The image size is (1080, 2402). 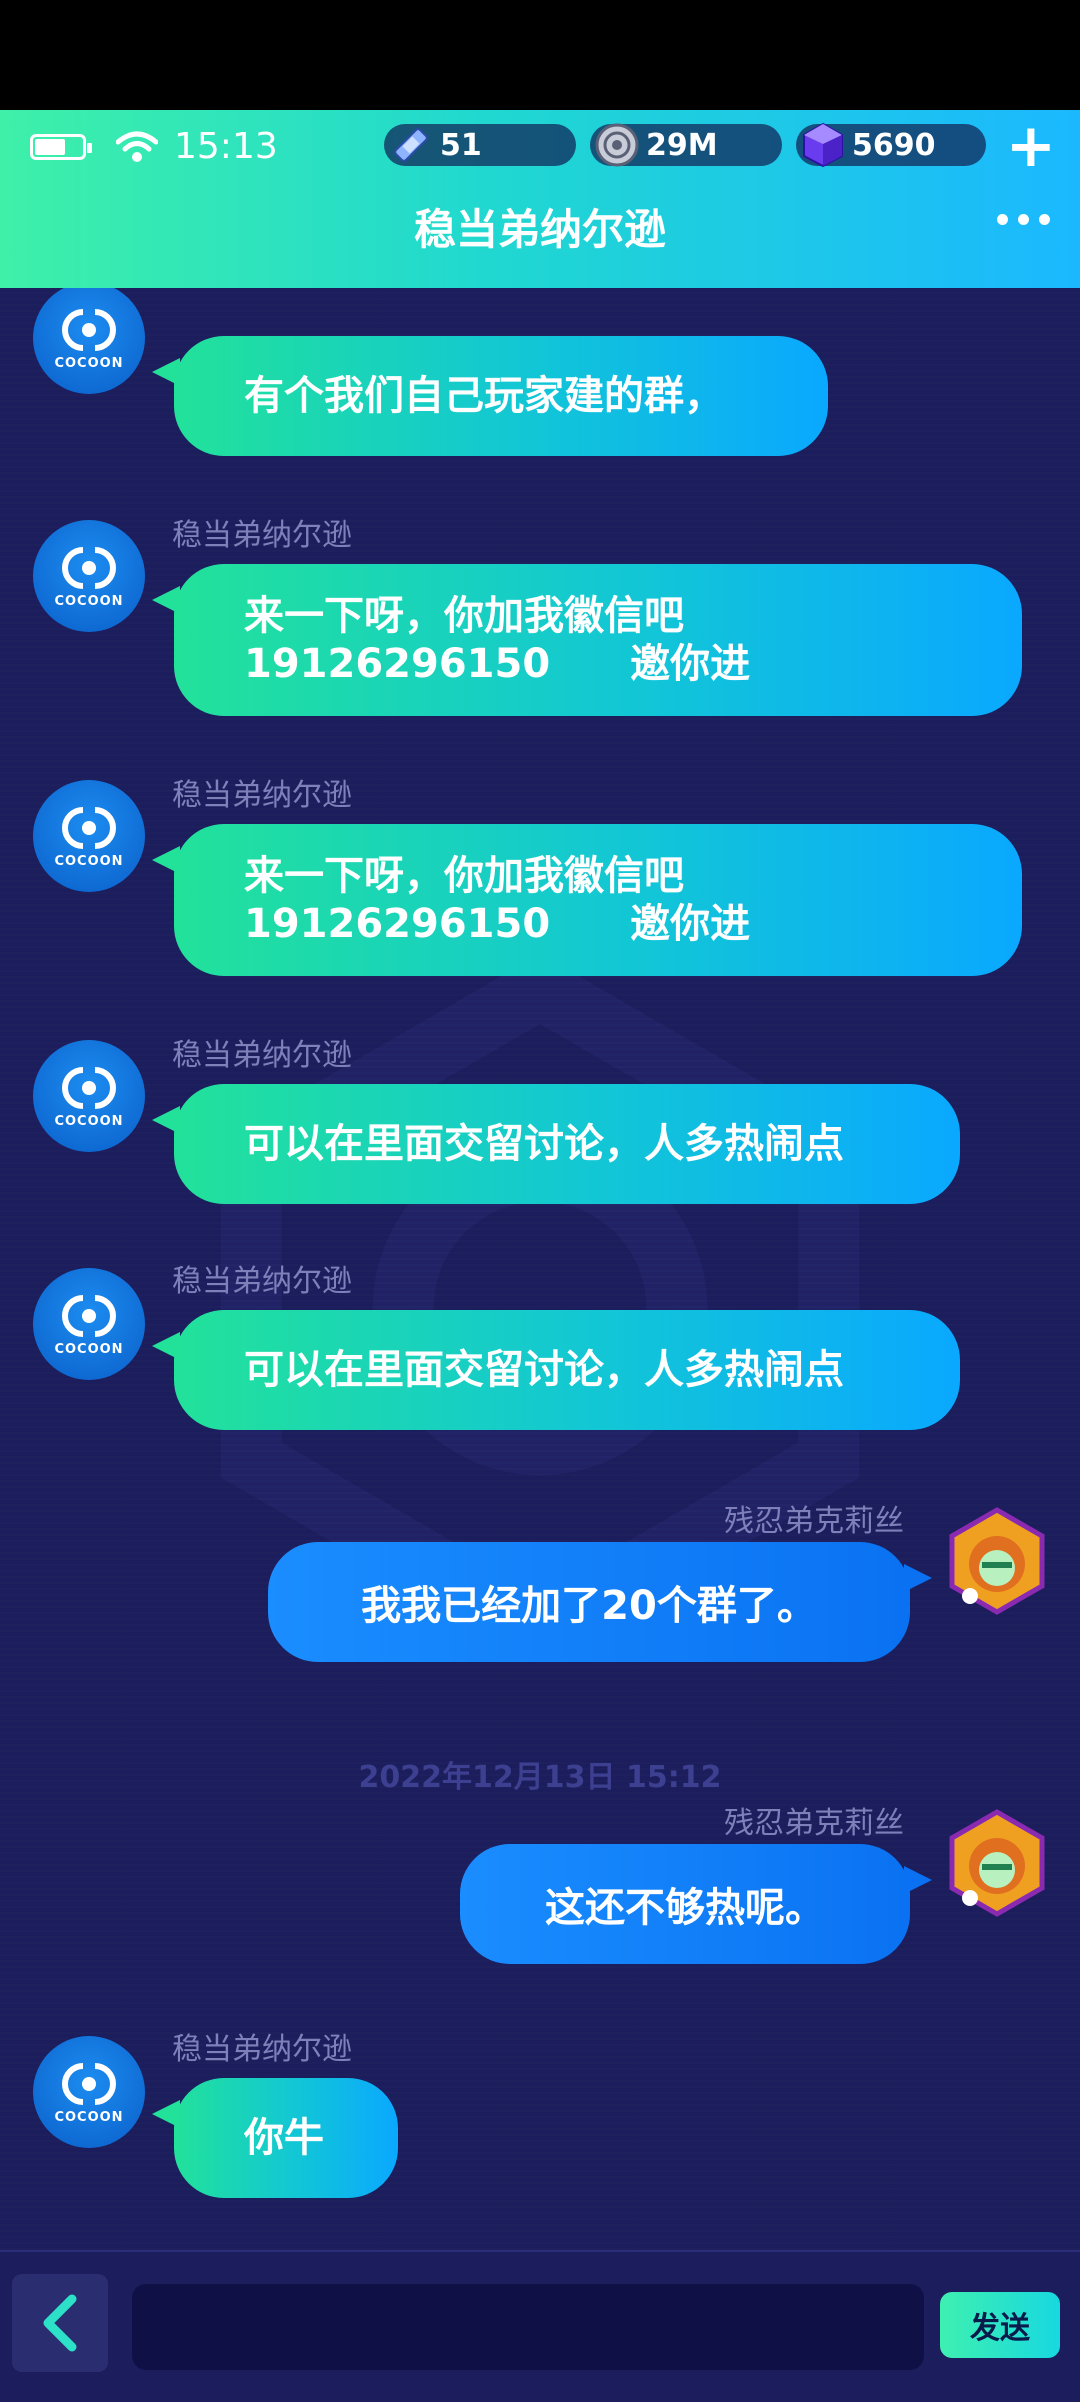 I want to click on header-bar: 15:13 51 29M 5690 + 稳当弟纳尔逊, so click(x=540, y=199).